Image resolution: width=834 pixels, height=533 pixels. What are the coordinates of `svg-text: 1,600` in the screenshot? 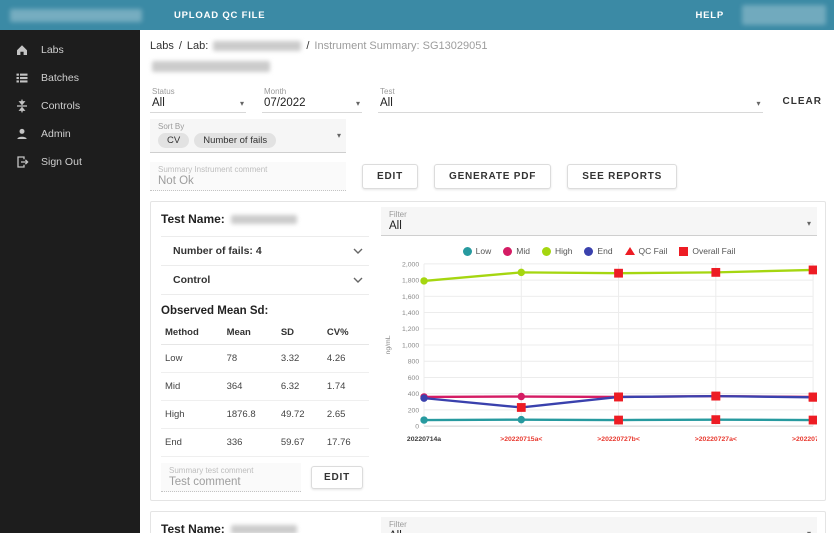 It's located at (410, 297).